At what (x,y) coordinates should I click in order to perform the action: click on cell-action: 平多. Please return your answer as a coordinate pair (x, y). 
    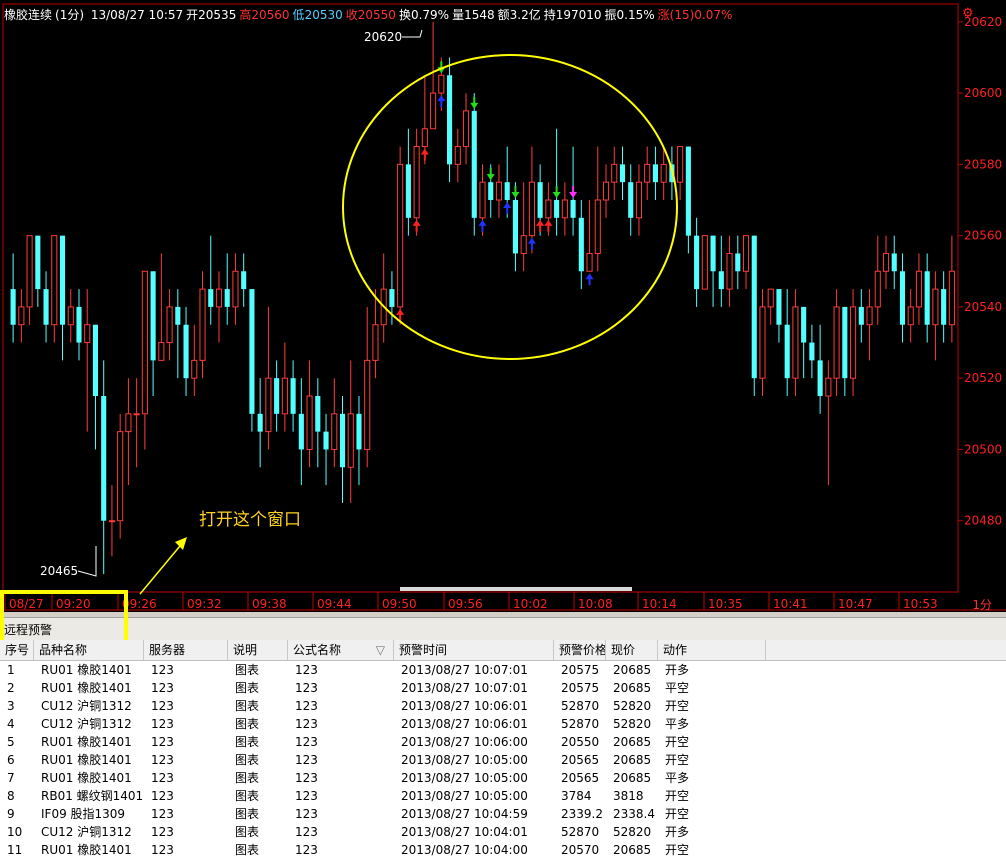
    Looking at the image, I should click on (677, 724).